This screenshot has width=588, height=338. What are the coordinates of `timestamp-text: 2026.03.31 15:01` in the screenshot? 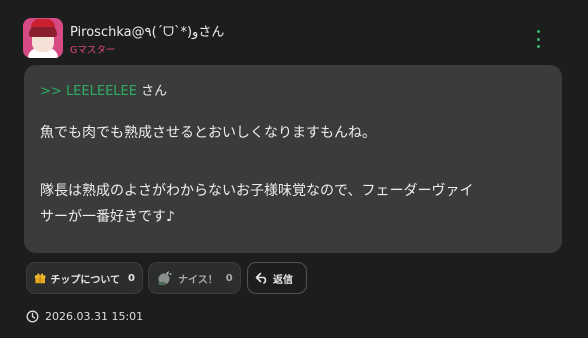 It's located at (94, 316).